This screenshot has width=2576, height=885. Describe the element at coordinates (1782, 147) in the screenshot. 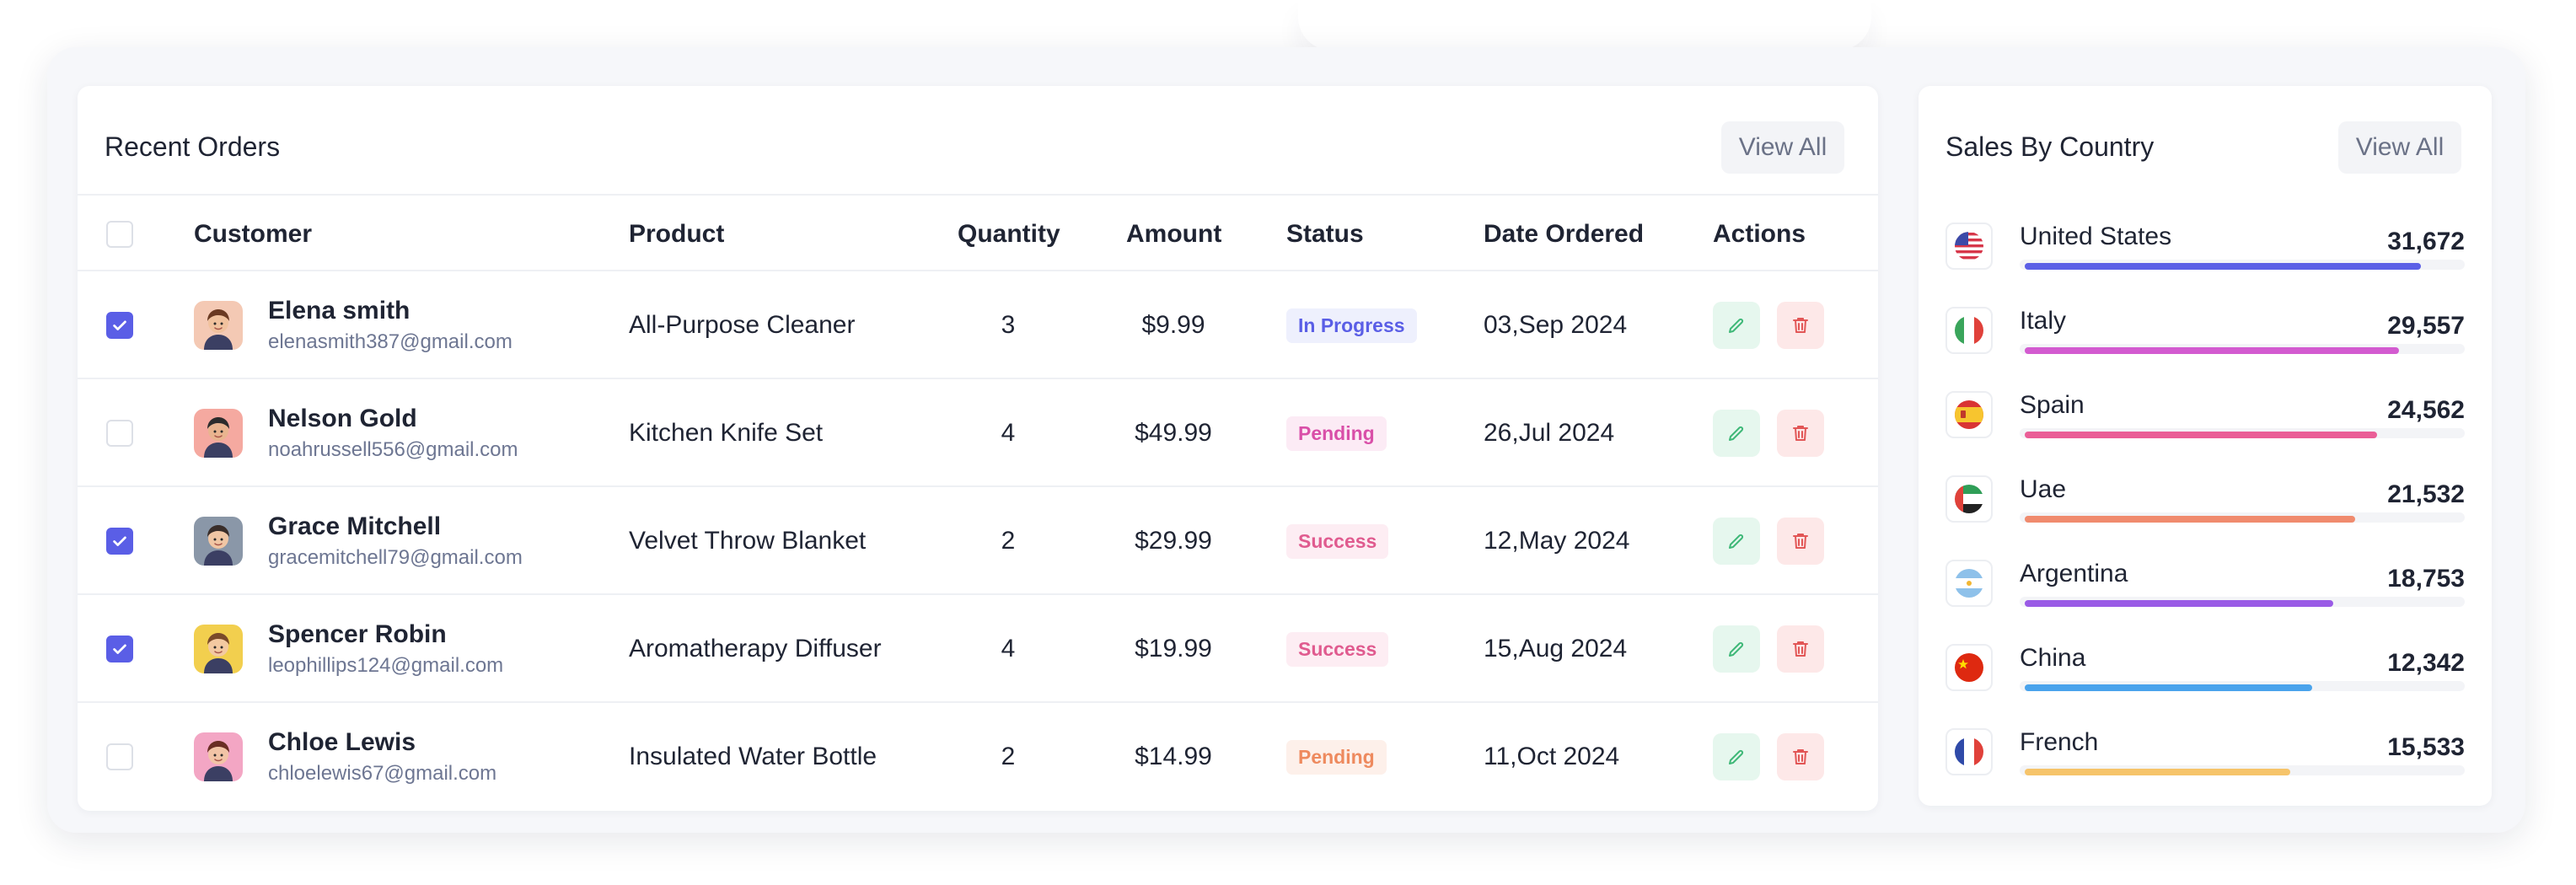

I see `orders-view-all-button: View All` at that location.